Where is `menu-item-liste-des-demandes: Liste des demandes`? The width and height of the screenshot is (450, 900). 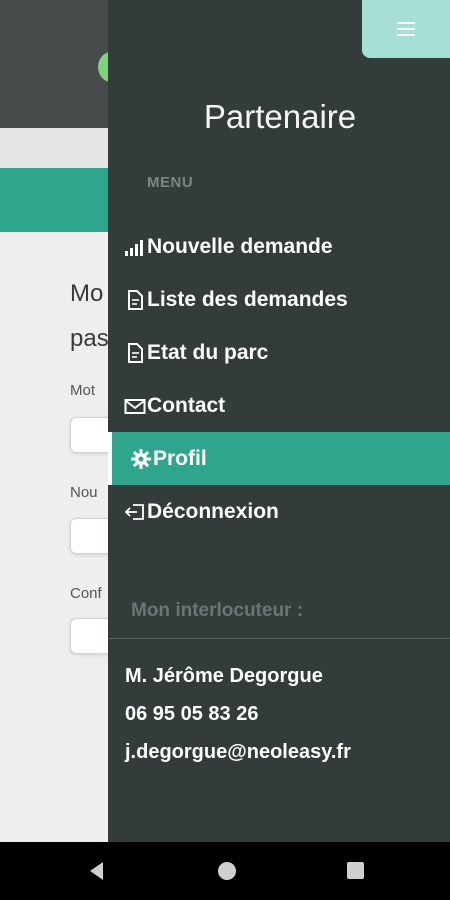 menu-item-liste-des-demandes: Liste des demandes is located at coordinates (279, 299).